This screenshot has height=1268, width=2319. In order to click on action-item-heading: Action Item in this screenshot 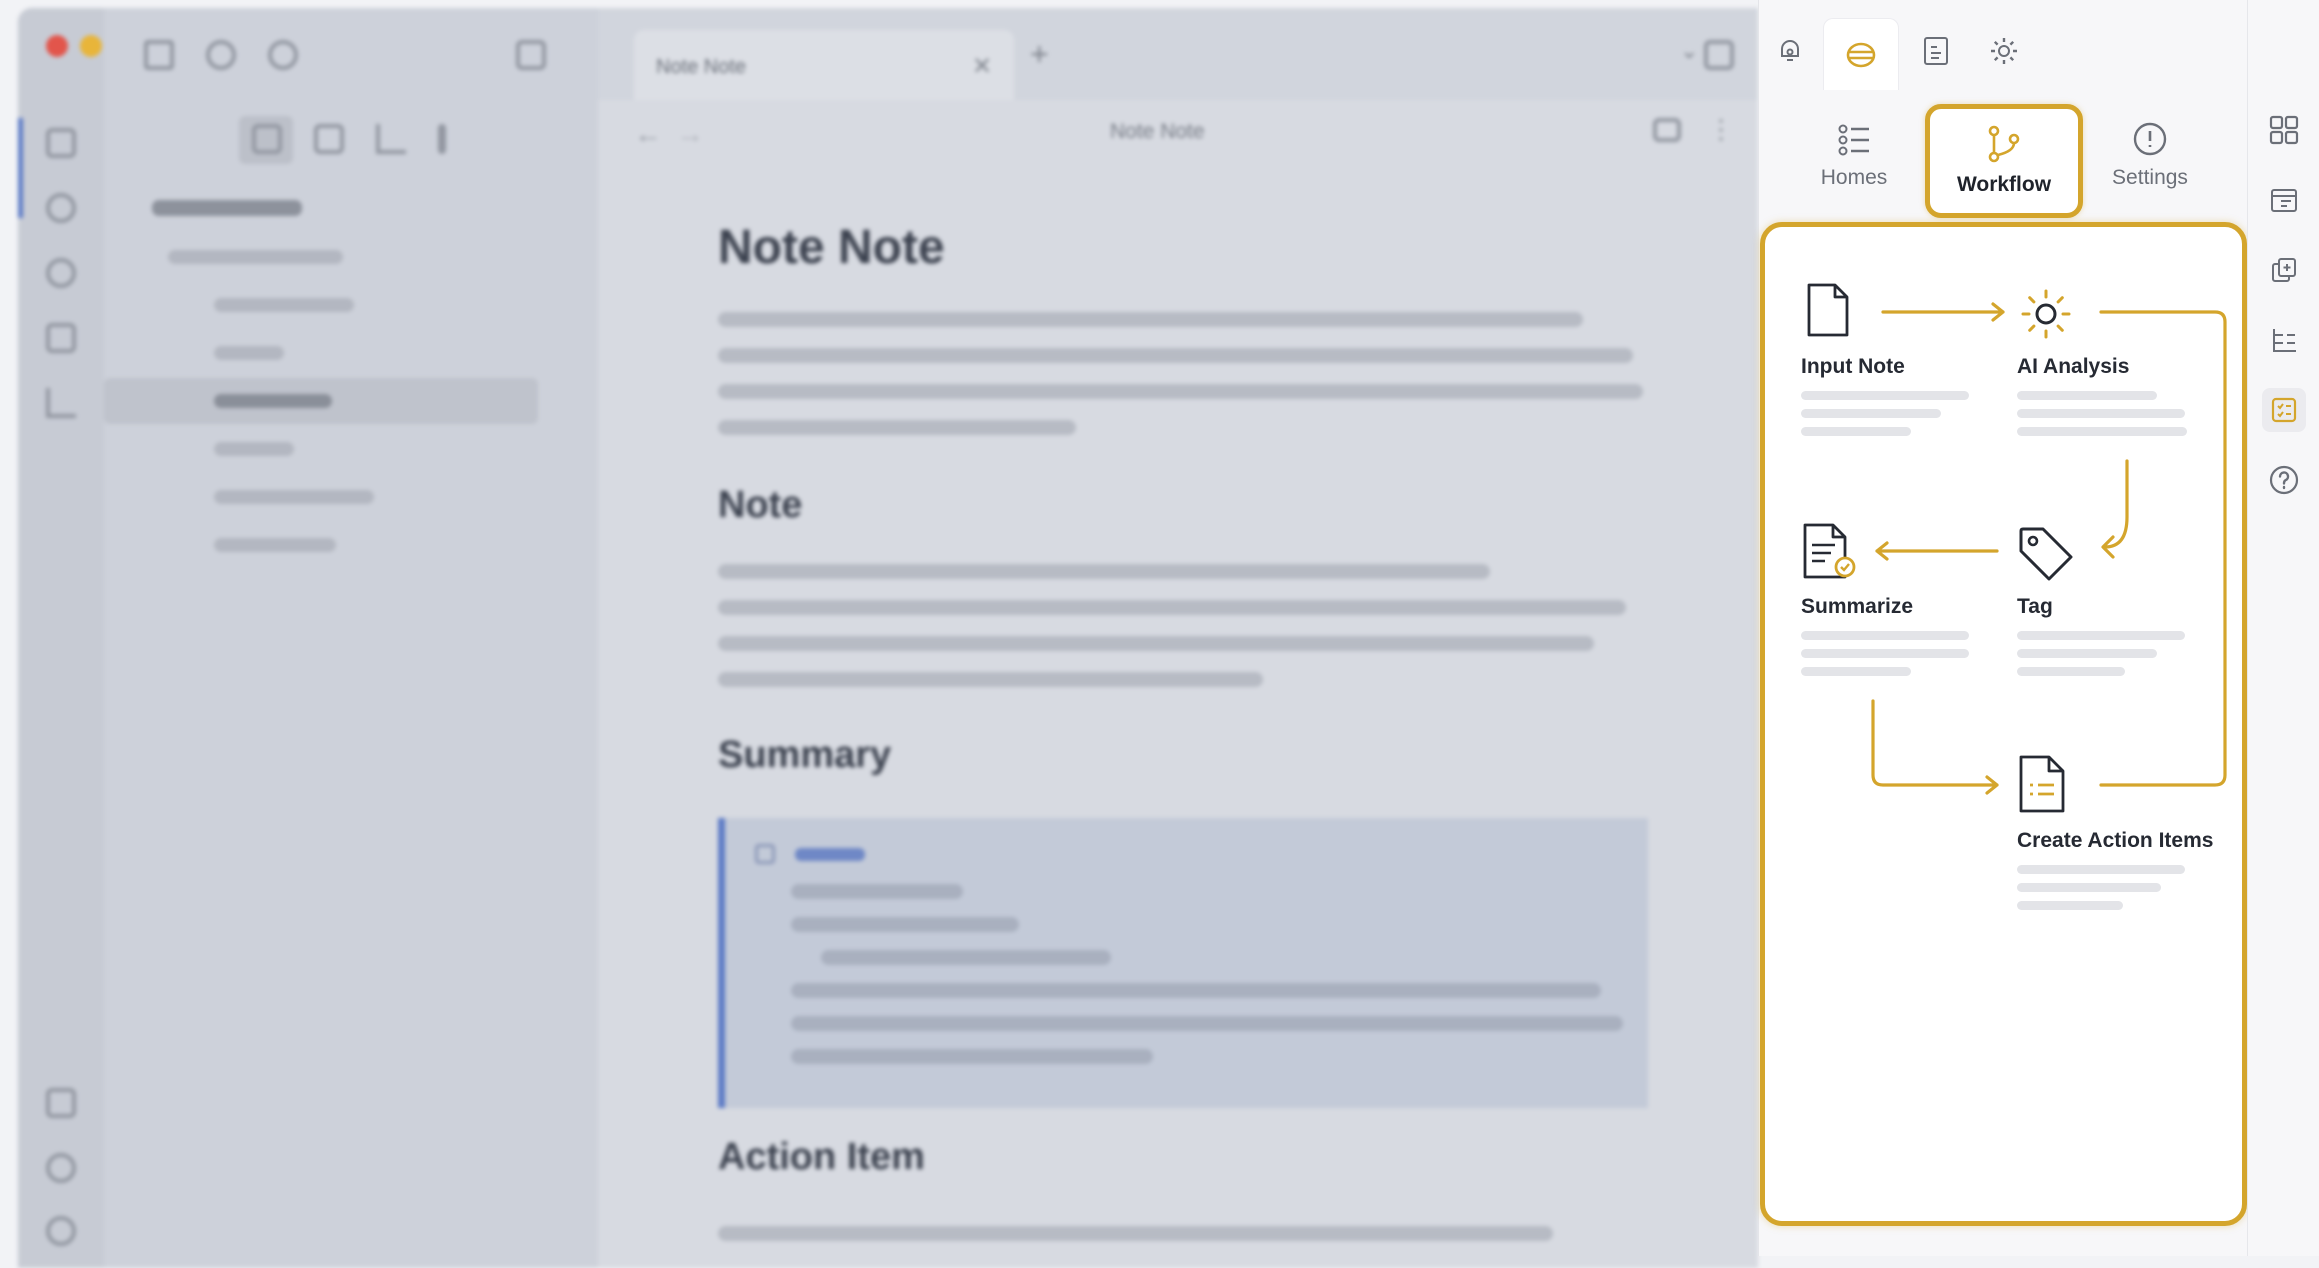, I will do `click(821, 1157)`.